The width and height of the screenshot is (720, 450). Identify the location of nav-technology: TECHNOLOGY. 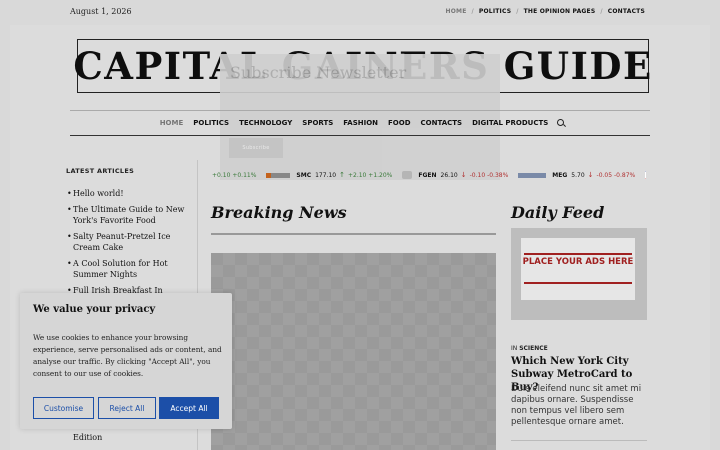
(265, 123).